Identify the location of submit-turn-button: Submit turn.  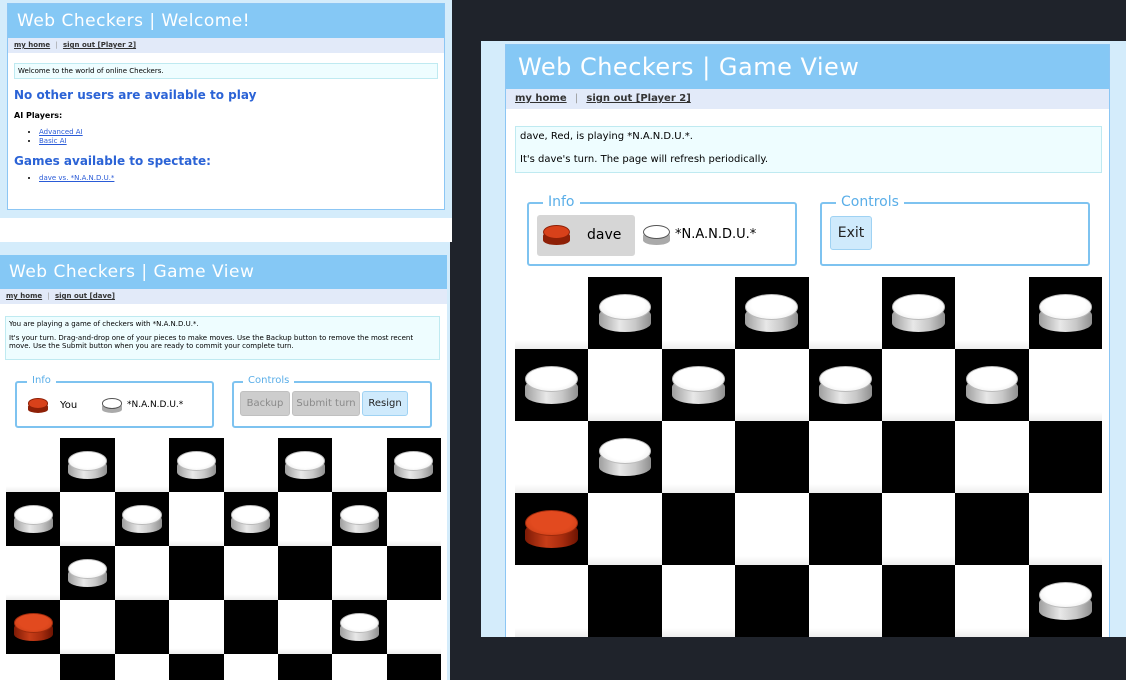
(326, 403).